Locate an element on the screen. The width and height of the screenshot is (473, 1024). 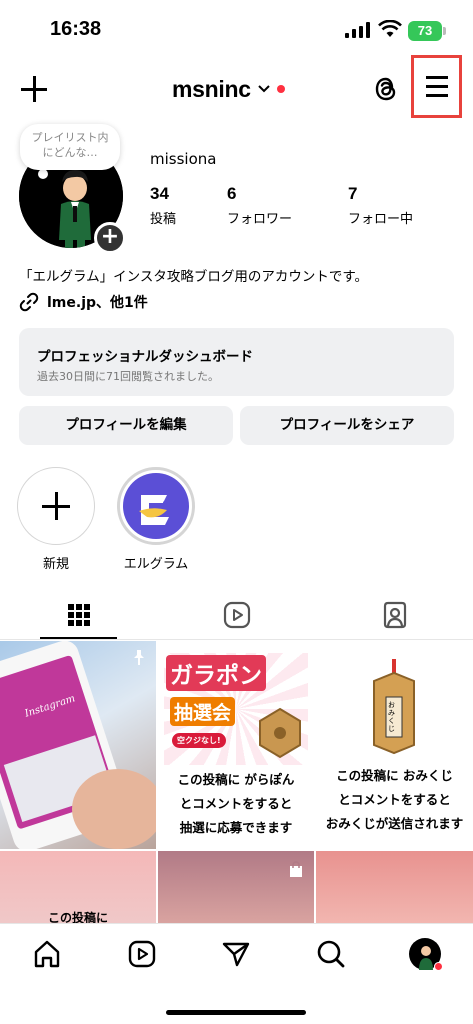
status-time: 16:38 is located at coordinates (76, 29).